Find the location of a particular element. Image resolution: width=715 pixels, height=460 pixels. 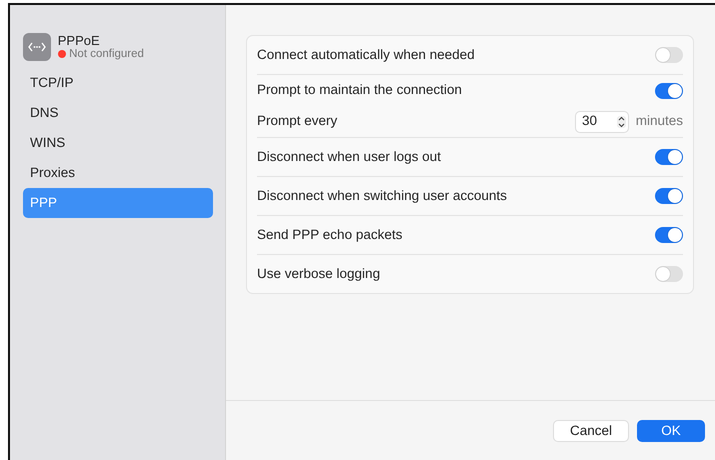

sidebar-item: DNS is located at coordinates (118, 113).